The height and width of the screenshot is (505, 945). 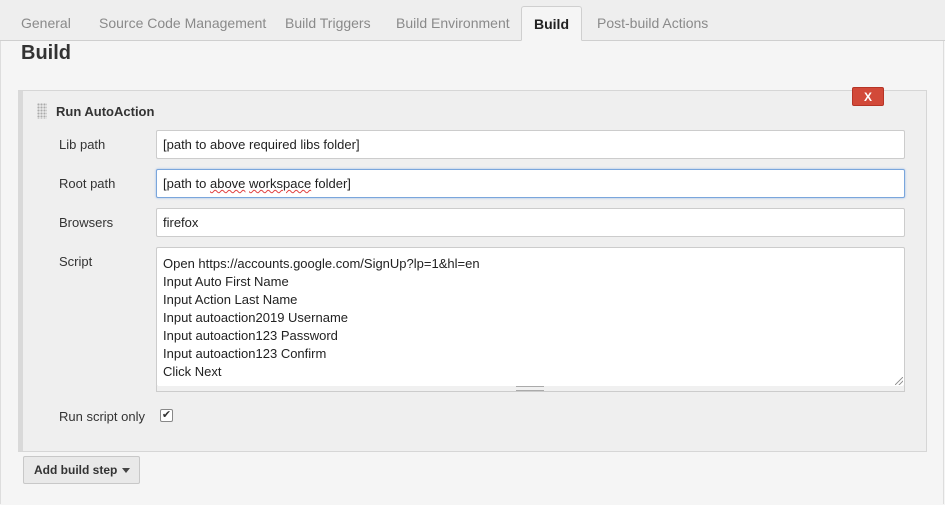 What do you see at coordinates (256, 317) in the screenshot?
I see `script-line: Input autoaction2019 Username` at bounding box center [256, 317].